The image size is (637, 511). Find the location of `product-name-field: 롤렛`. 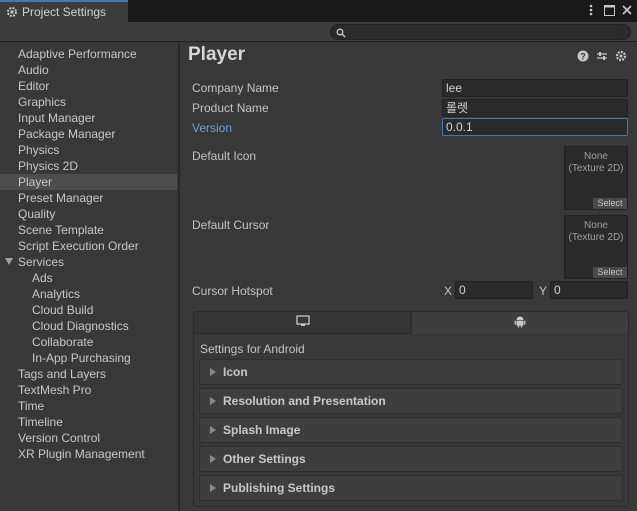

product-name-field: 롤렛 is located at coordinates (535, 108).